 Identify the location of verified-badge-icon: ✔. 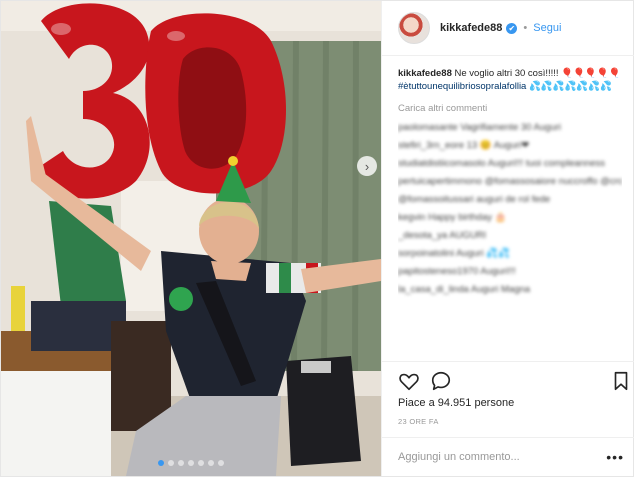
(512, 28).